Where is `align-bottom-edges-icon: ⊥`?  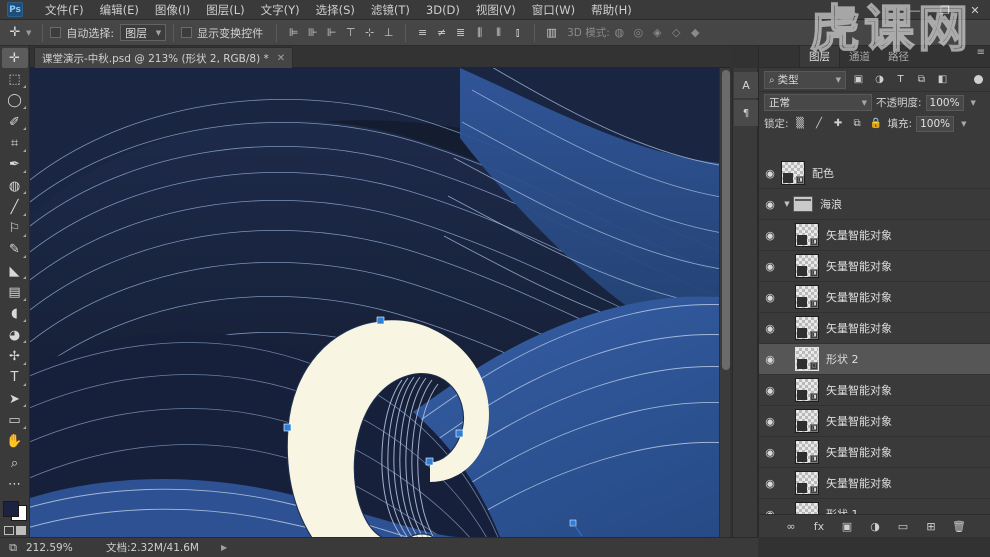
align-bottom-edges-icon: ⊥ is located at coordinates (388, 33).